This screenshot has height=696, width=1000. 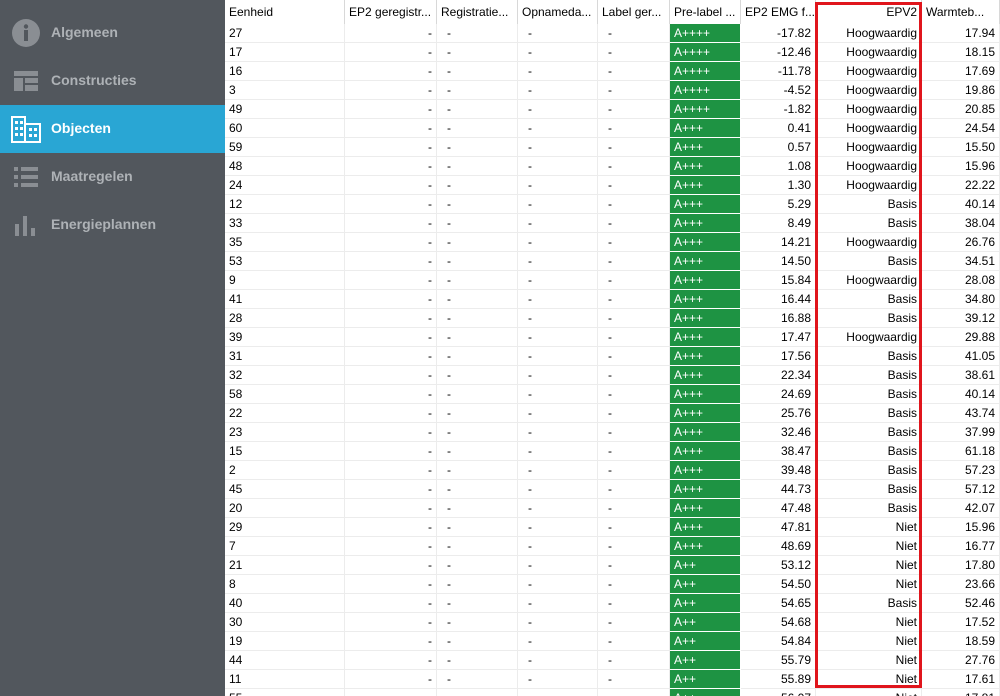 What do you see at coordinates (26, 81) in the screenshot?
I see `layout-icon` at bounding box center [26, 81].